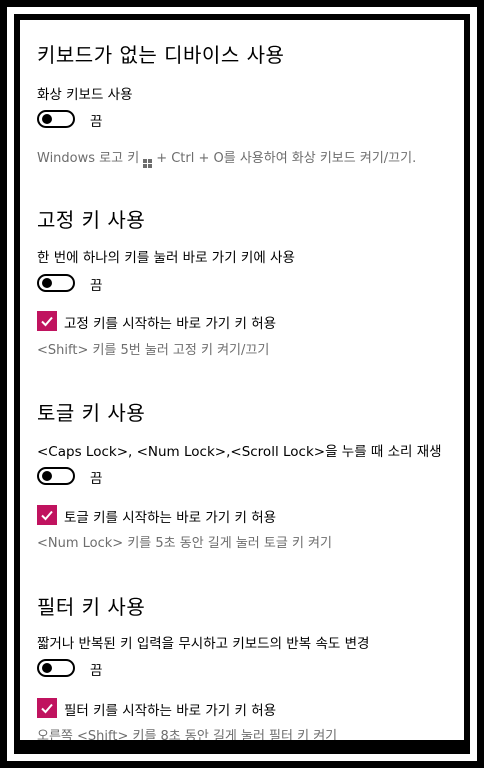 This screenshot has height=768, width=484. I want to click on checkbox-toggle-keys-shortcut, so click(47, 515).